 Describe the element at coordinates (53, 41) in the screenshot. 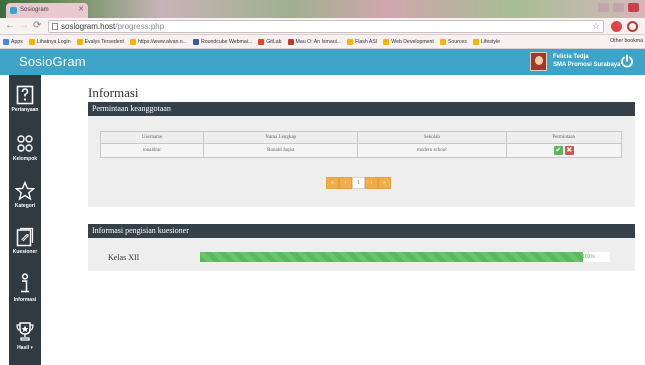

I see `bookmark-label: Lihatnya Login` at that location.